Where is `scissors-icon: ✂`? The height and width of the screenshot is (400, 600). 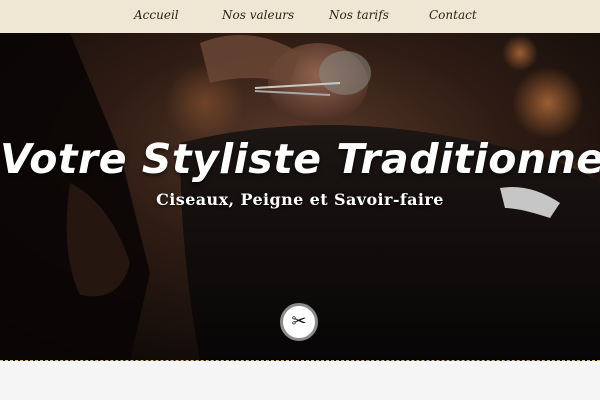
scissors-icon: ✂ is located at coordinates (299, 321).